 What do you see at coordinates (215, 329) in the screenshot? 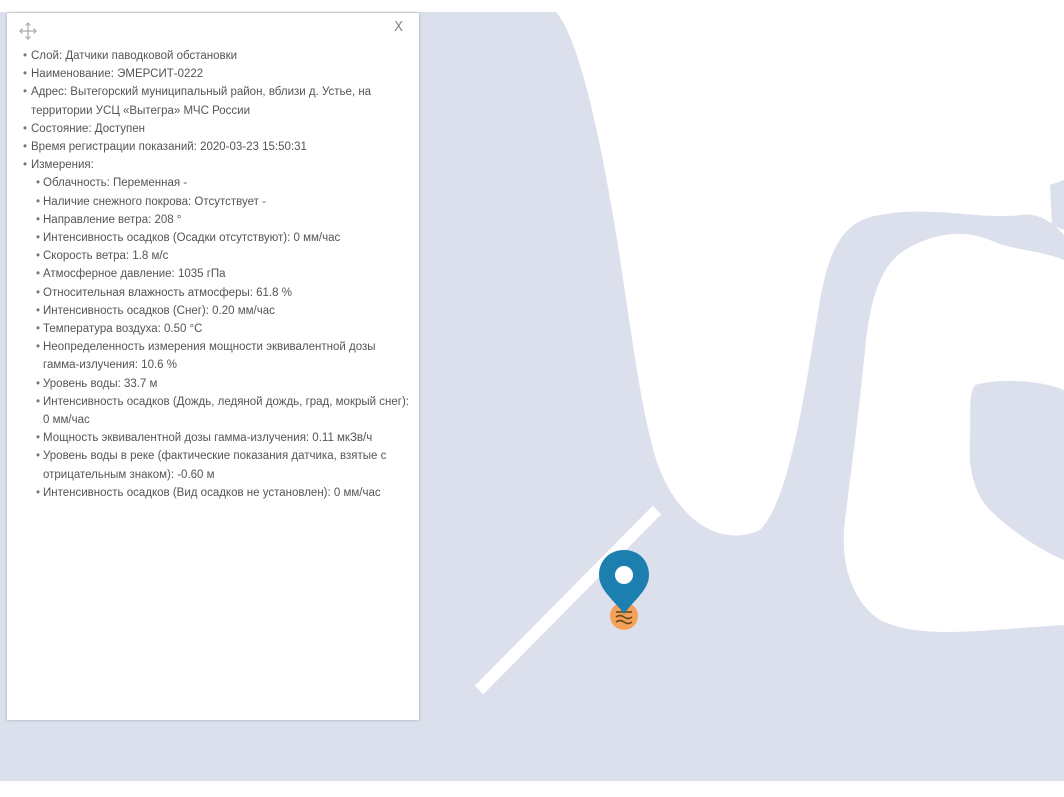
I see `attribute-row: • Температура воздуха: 0.50 °C` at bounding box center [215, 329].